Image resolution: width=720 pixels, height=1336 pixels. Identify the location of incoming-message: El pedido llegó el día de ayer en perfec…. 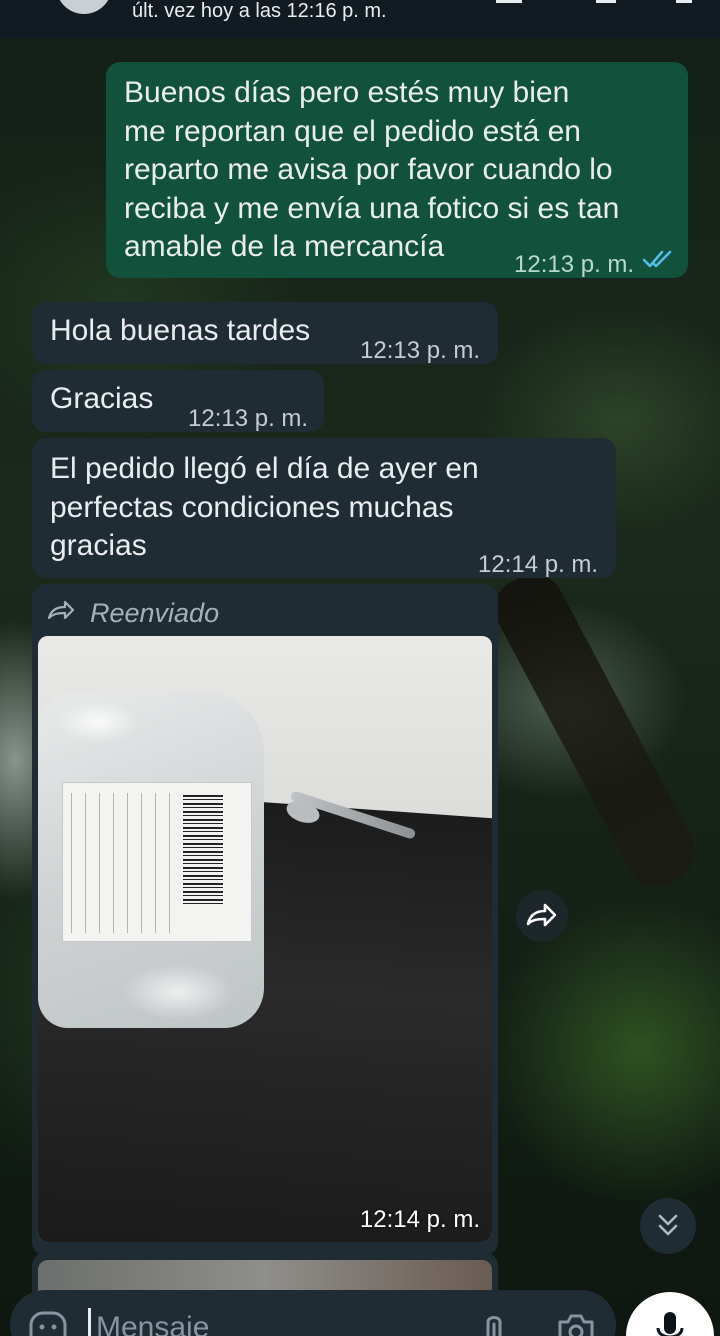
(324, 508).